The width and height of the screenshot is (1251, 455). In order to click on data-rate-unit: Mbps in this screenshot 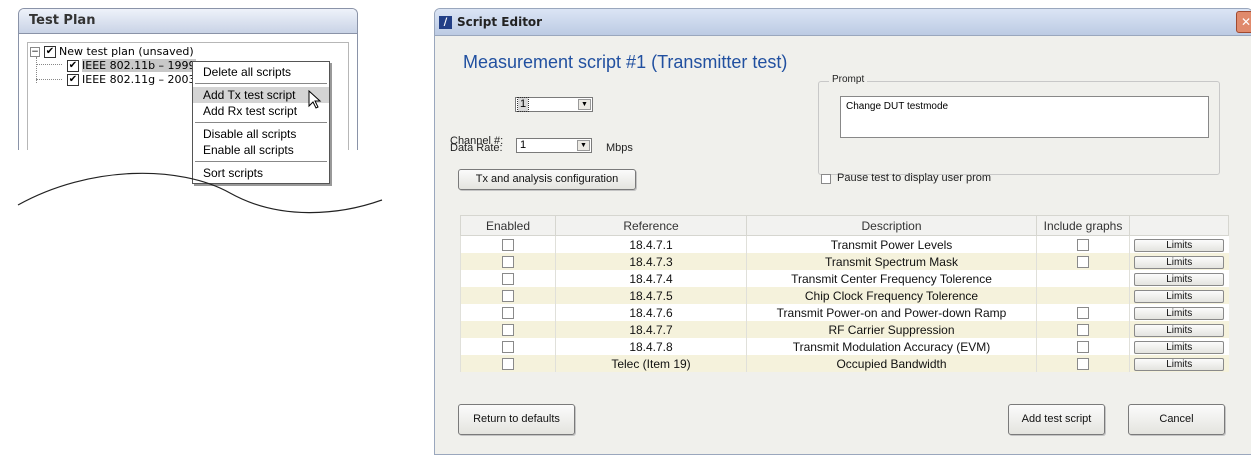, I will do `click(619, 148)`.